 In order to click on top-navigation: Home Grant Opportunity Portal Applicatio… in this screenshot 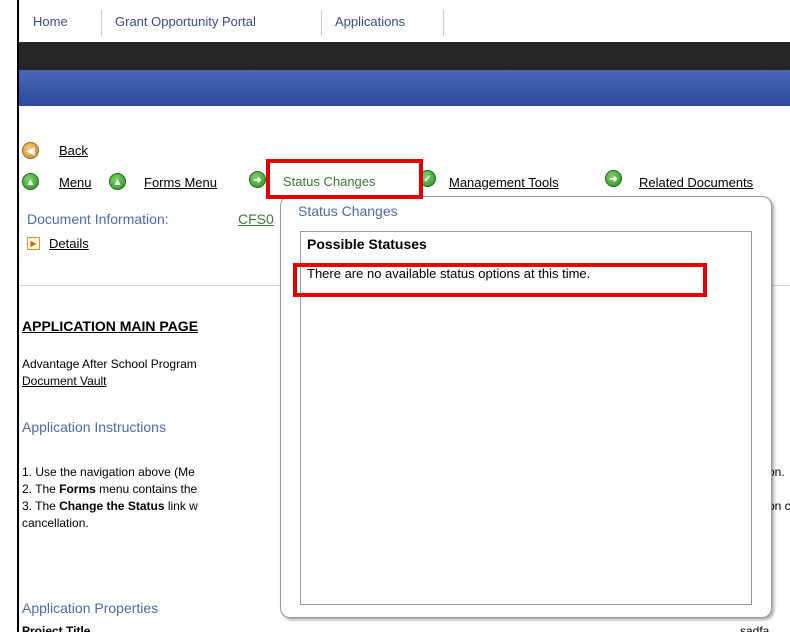, I will do `click(404, 21)`.